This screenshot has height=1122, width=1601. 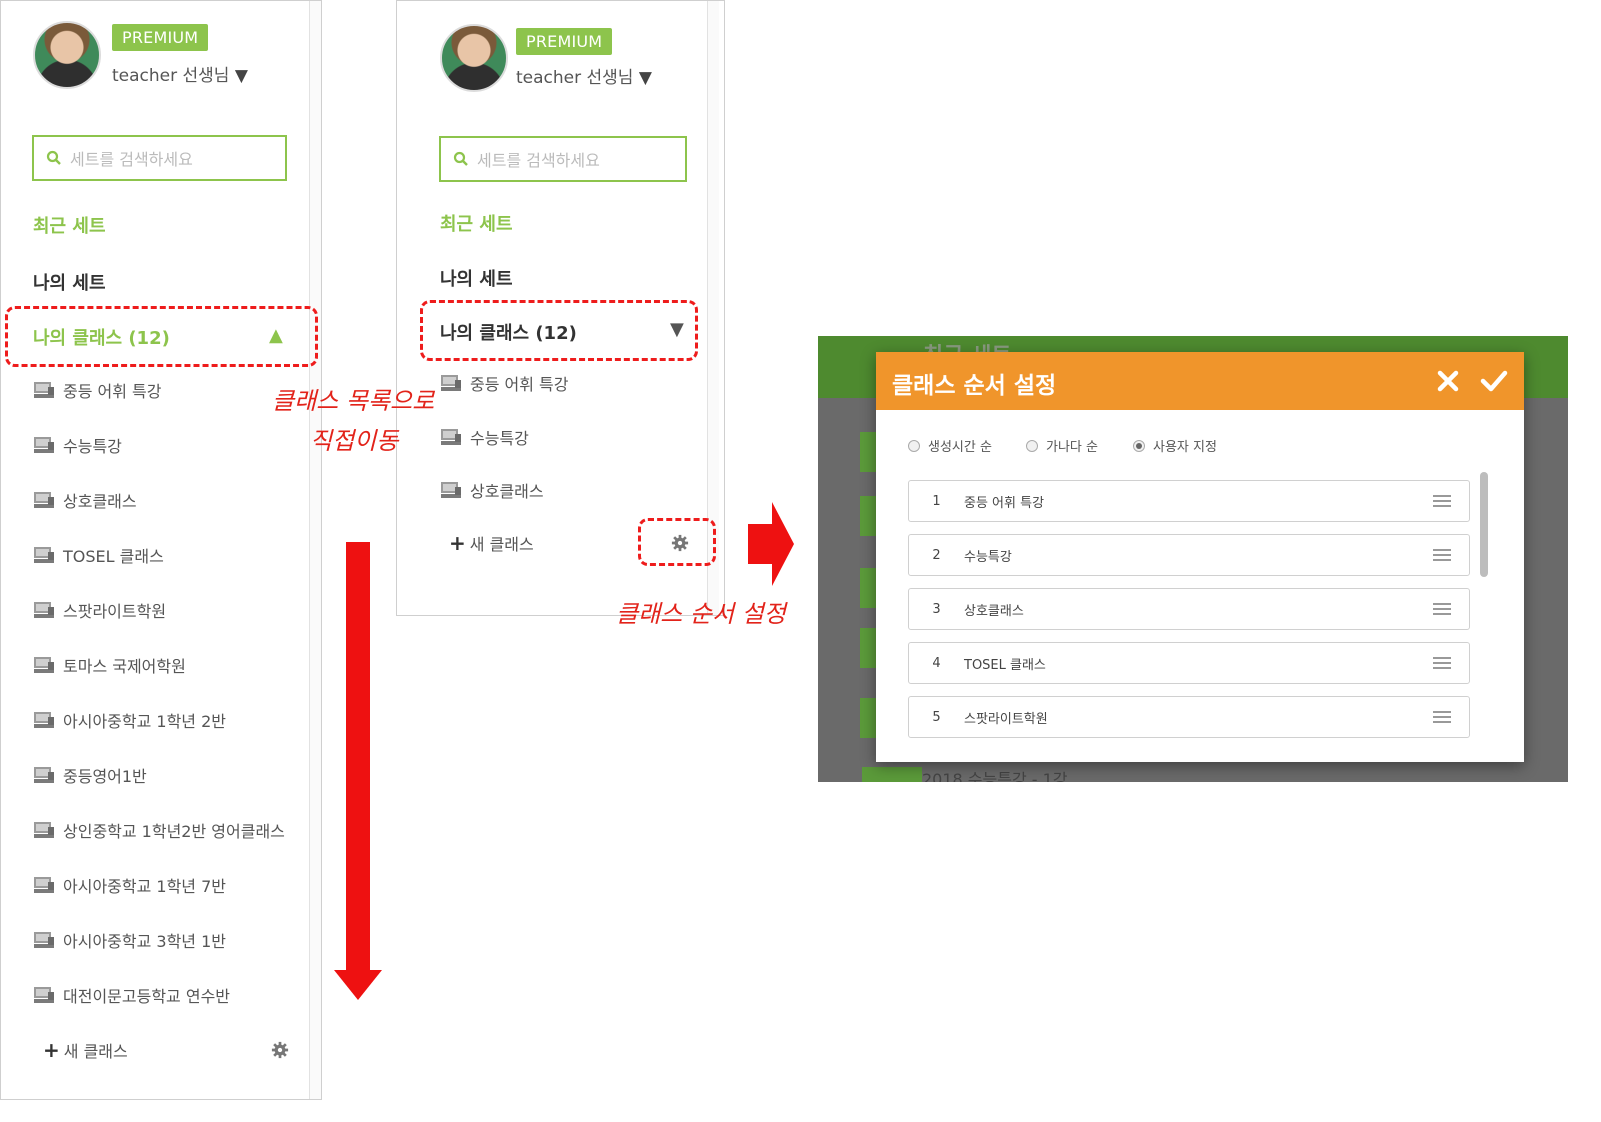 What do you see at coordinates (994, 611) in the screenshot?
I see `order-class-label: 상호클래스` at bounding box center [994, 611].